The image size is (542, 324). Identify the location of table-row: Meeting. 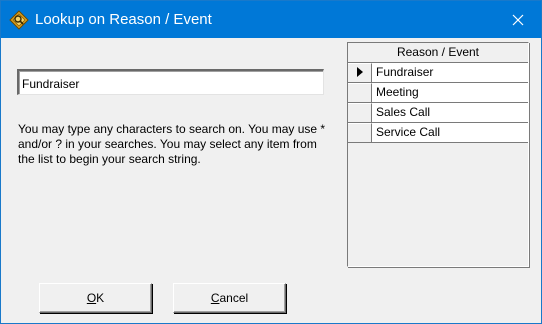
(438, 93).